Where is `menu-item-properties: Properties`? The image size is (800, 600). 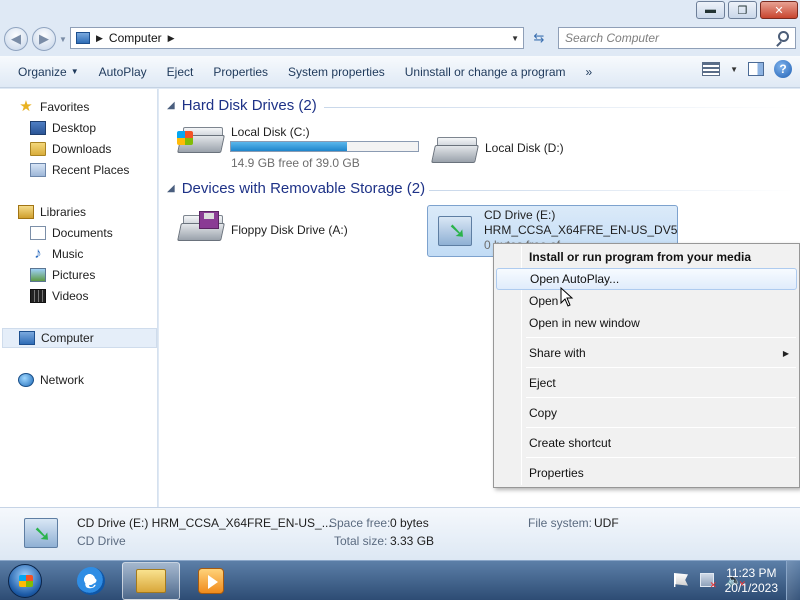
menu-item-properties: Properties is located at coordinates (646, 473).